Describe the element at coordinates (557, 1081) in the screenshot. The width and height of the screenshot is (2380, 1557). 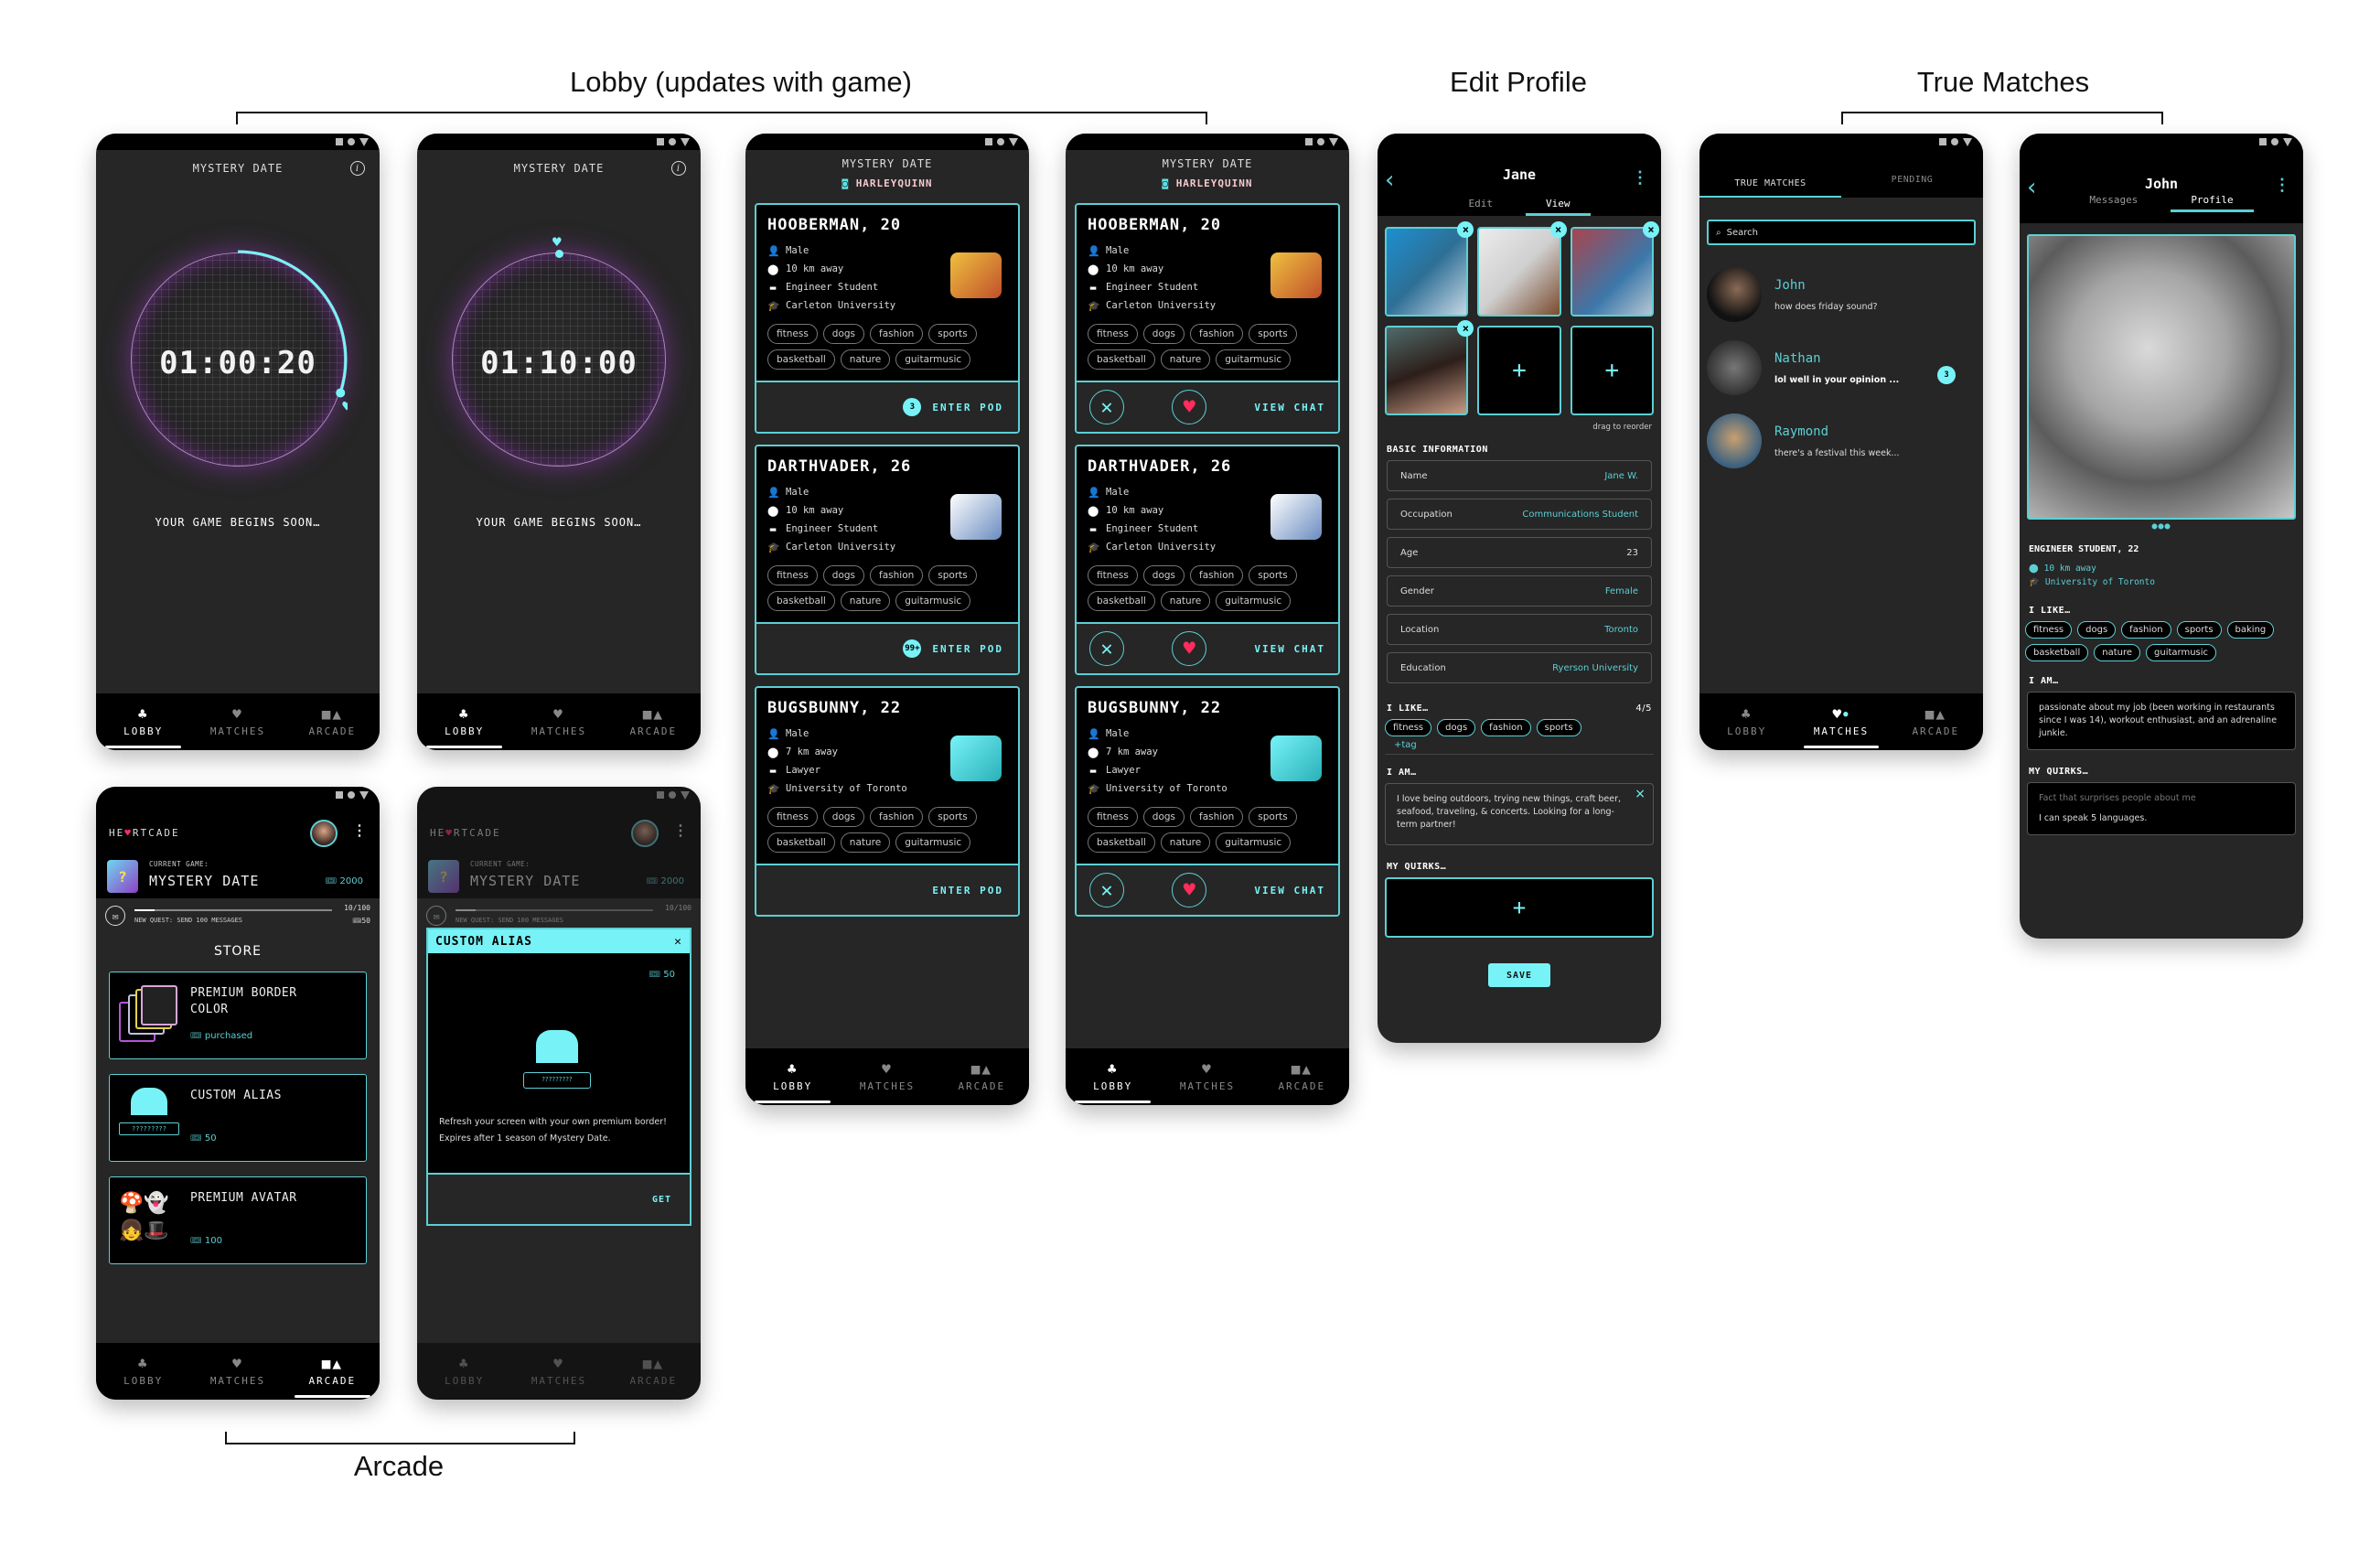
I see `alias-input: ?????????` at that location.